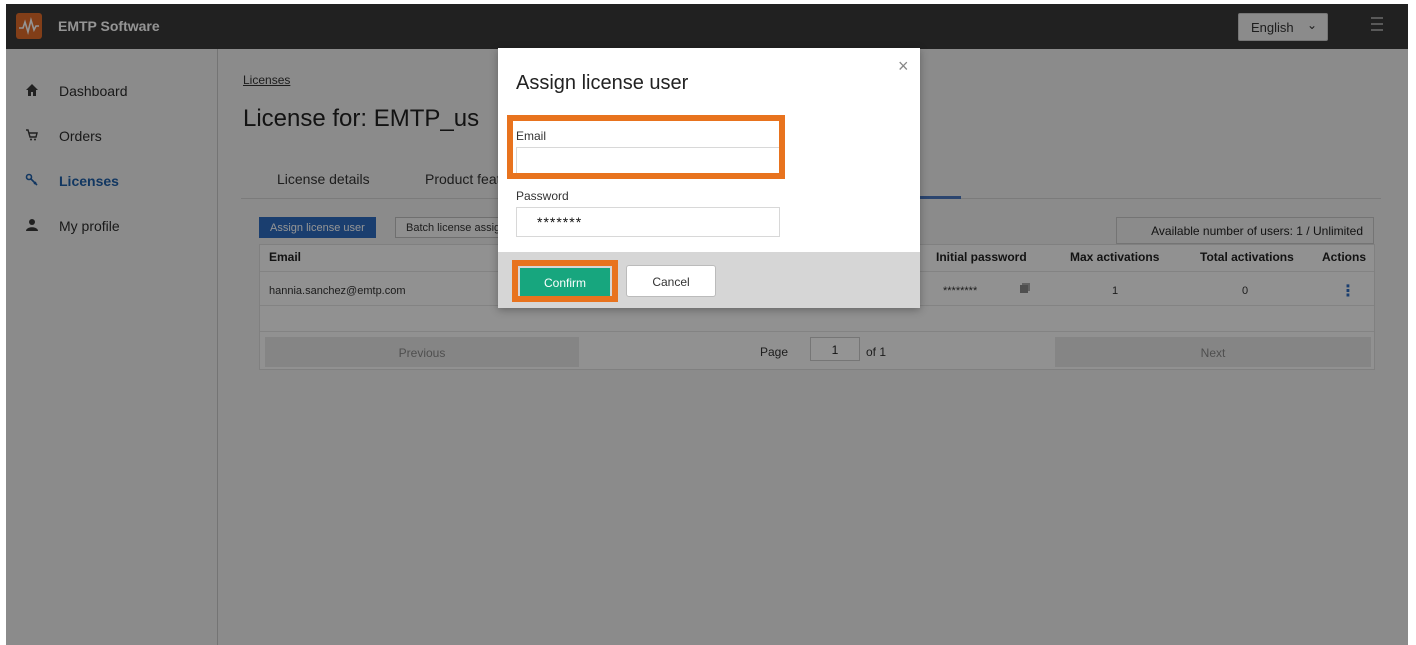 Image resolution: width=1416 pixels, height=645 pixels. I want to click on password-label: Password, so click(542, 196).